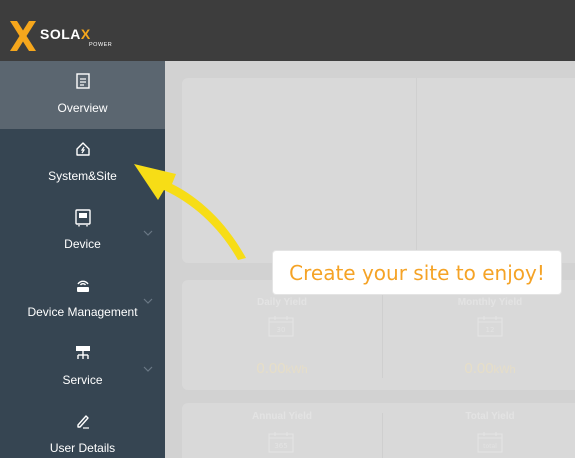 Image resolution: width=575 pixels, height=458 pixels. Describe the element at coordinates (82, 299) in the screenshot. I see `sidebar-item-device-management: Device Management` at that location.